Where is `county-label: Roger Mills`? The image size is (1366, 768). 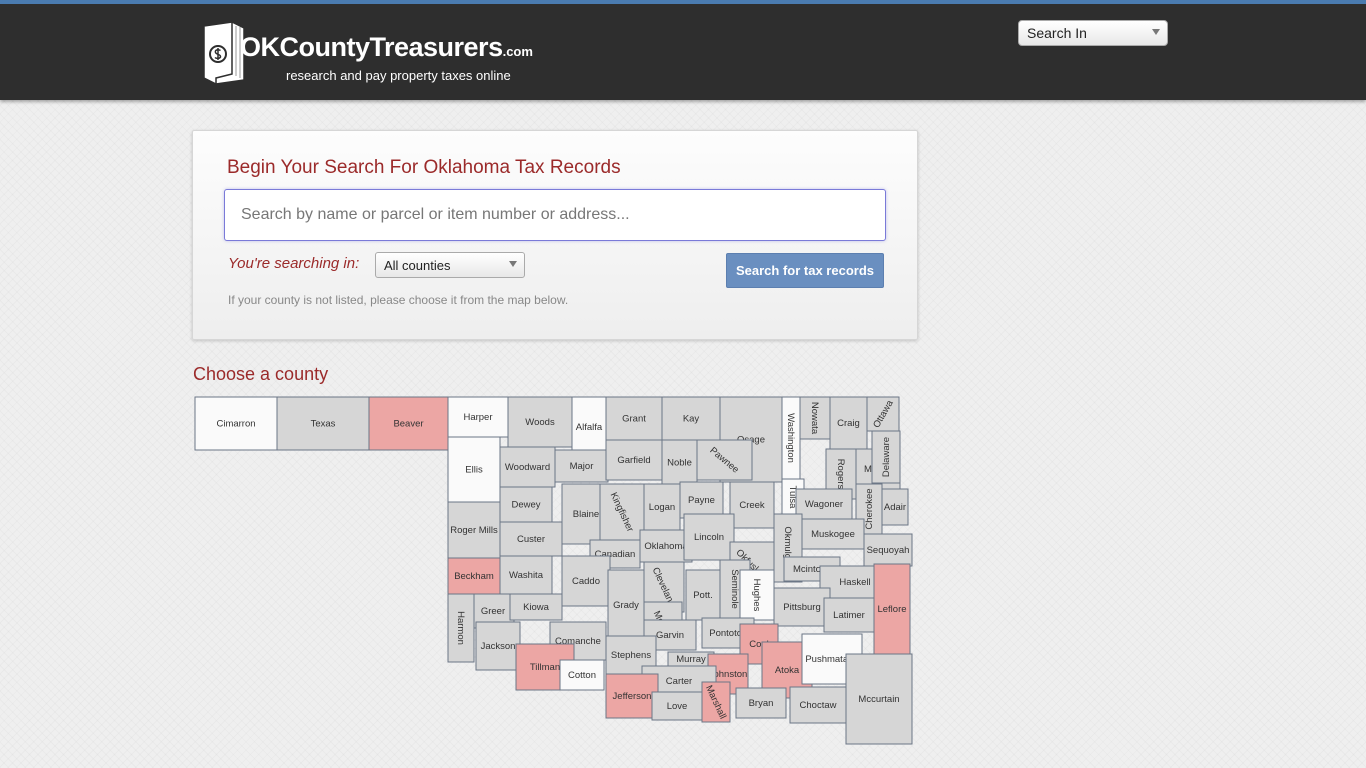
county-label: Roger Mills is located at coordinates (474, 530).